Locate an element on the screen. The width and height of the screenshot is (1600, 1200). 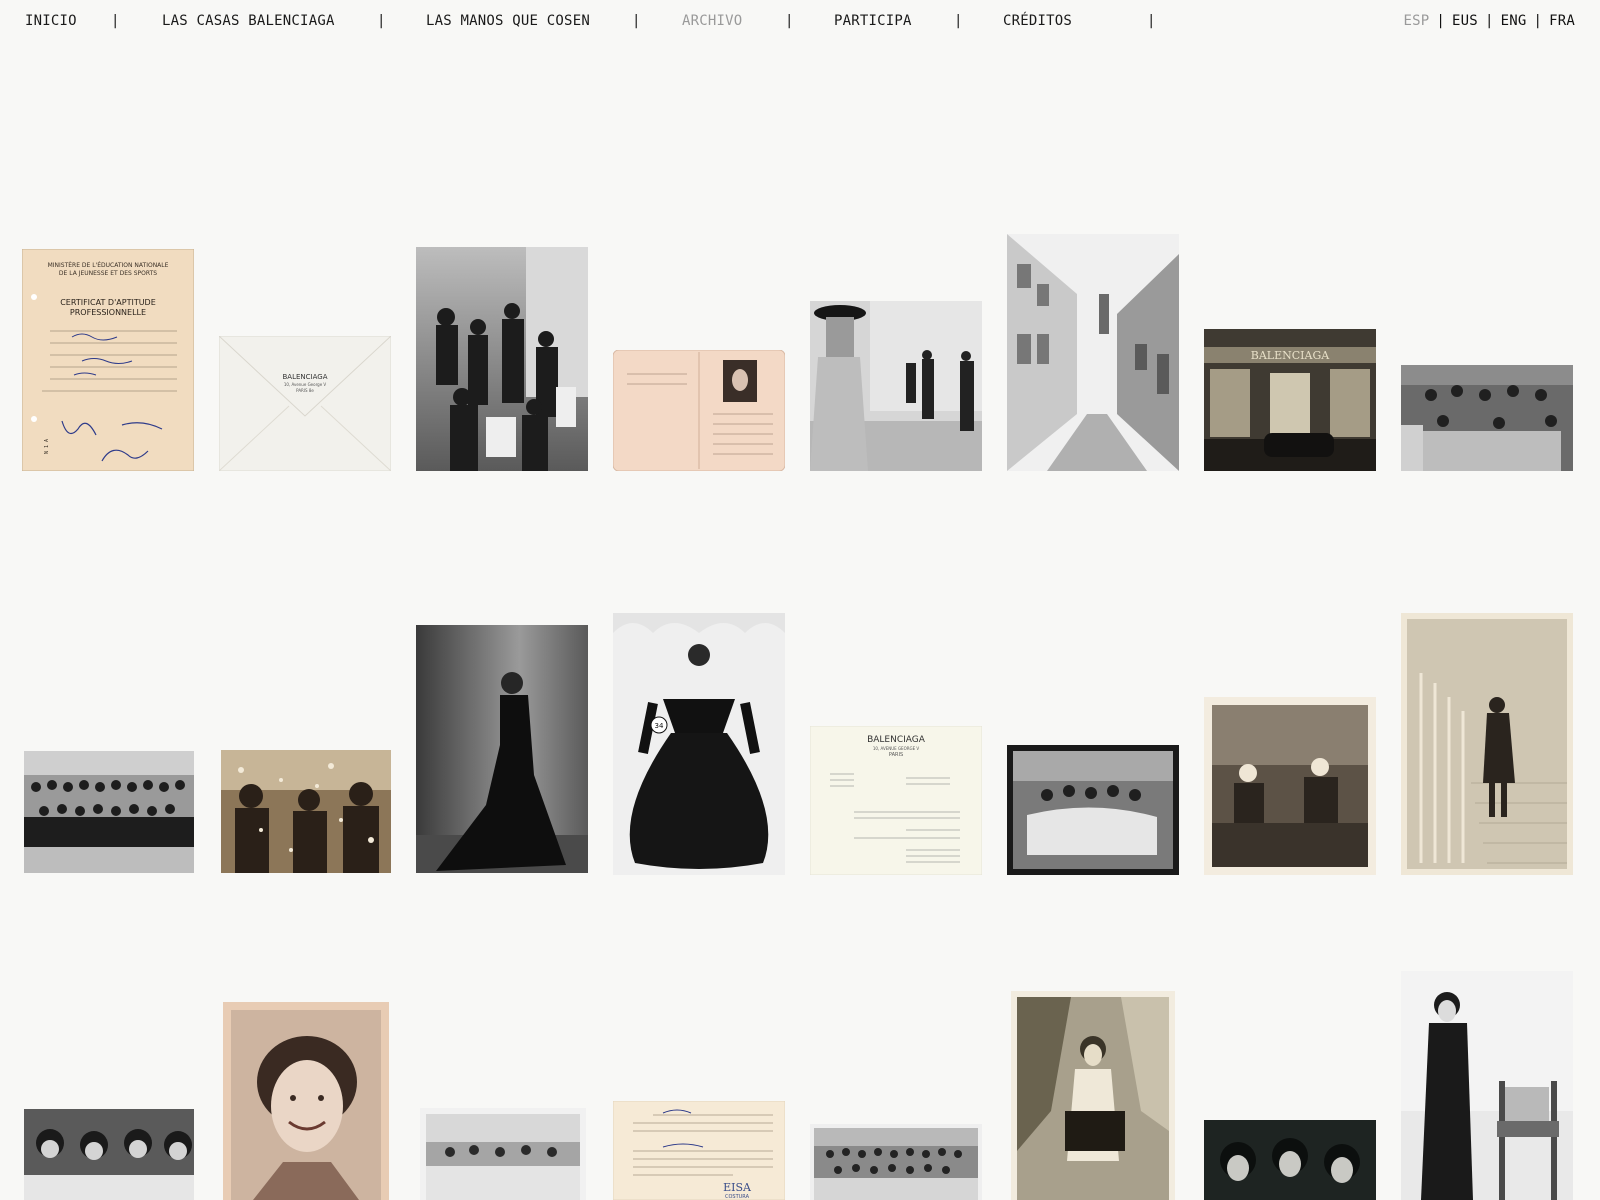
archive-item-celebration-photo is located at coordinates (306, 811).